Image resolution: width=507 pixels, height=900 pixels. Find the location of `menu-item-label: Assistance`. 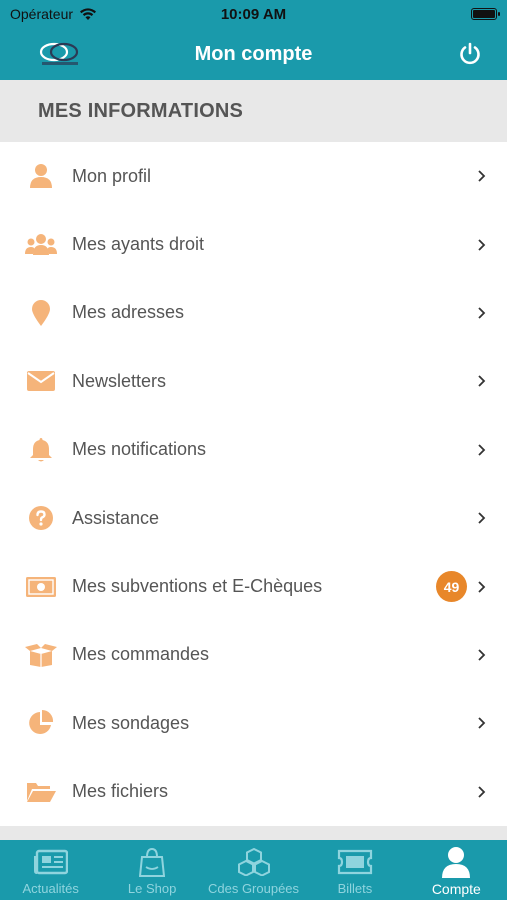

menu-item-label: Assistance is located at coordinates (116, 517).